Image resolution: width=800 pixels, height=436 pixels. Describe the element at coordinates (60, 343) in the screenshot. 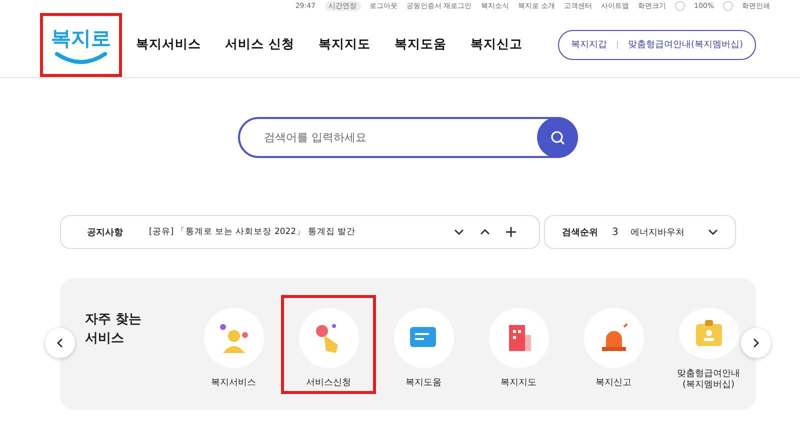

I see `previous-button` at that location.